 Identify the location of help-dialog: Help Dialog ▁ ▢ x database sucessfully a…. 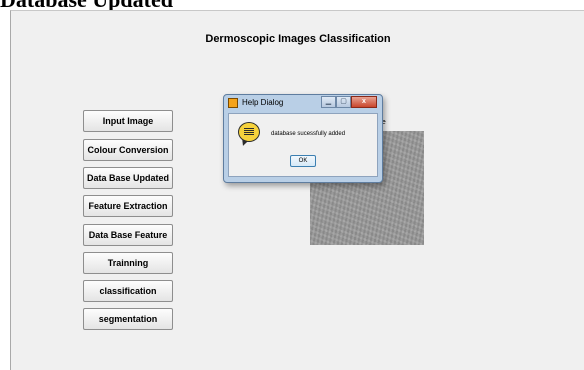
(303, 138).